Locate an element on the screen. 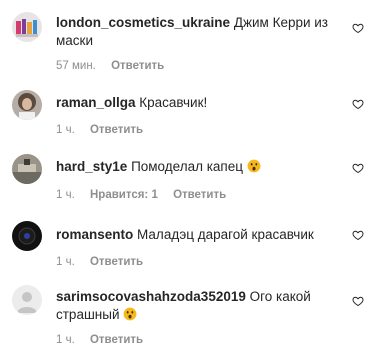  comment-text-block: hard_sty1e Помоделал капец is located at coordinates (198, 167).